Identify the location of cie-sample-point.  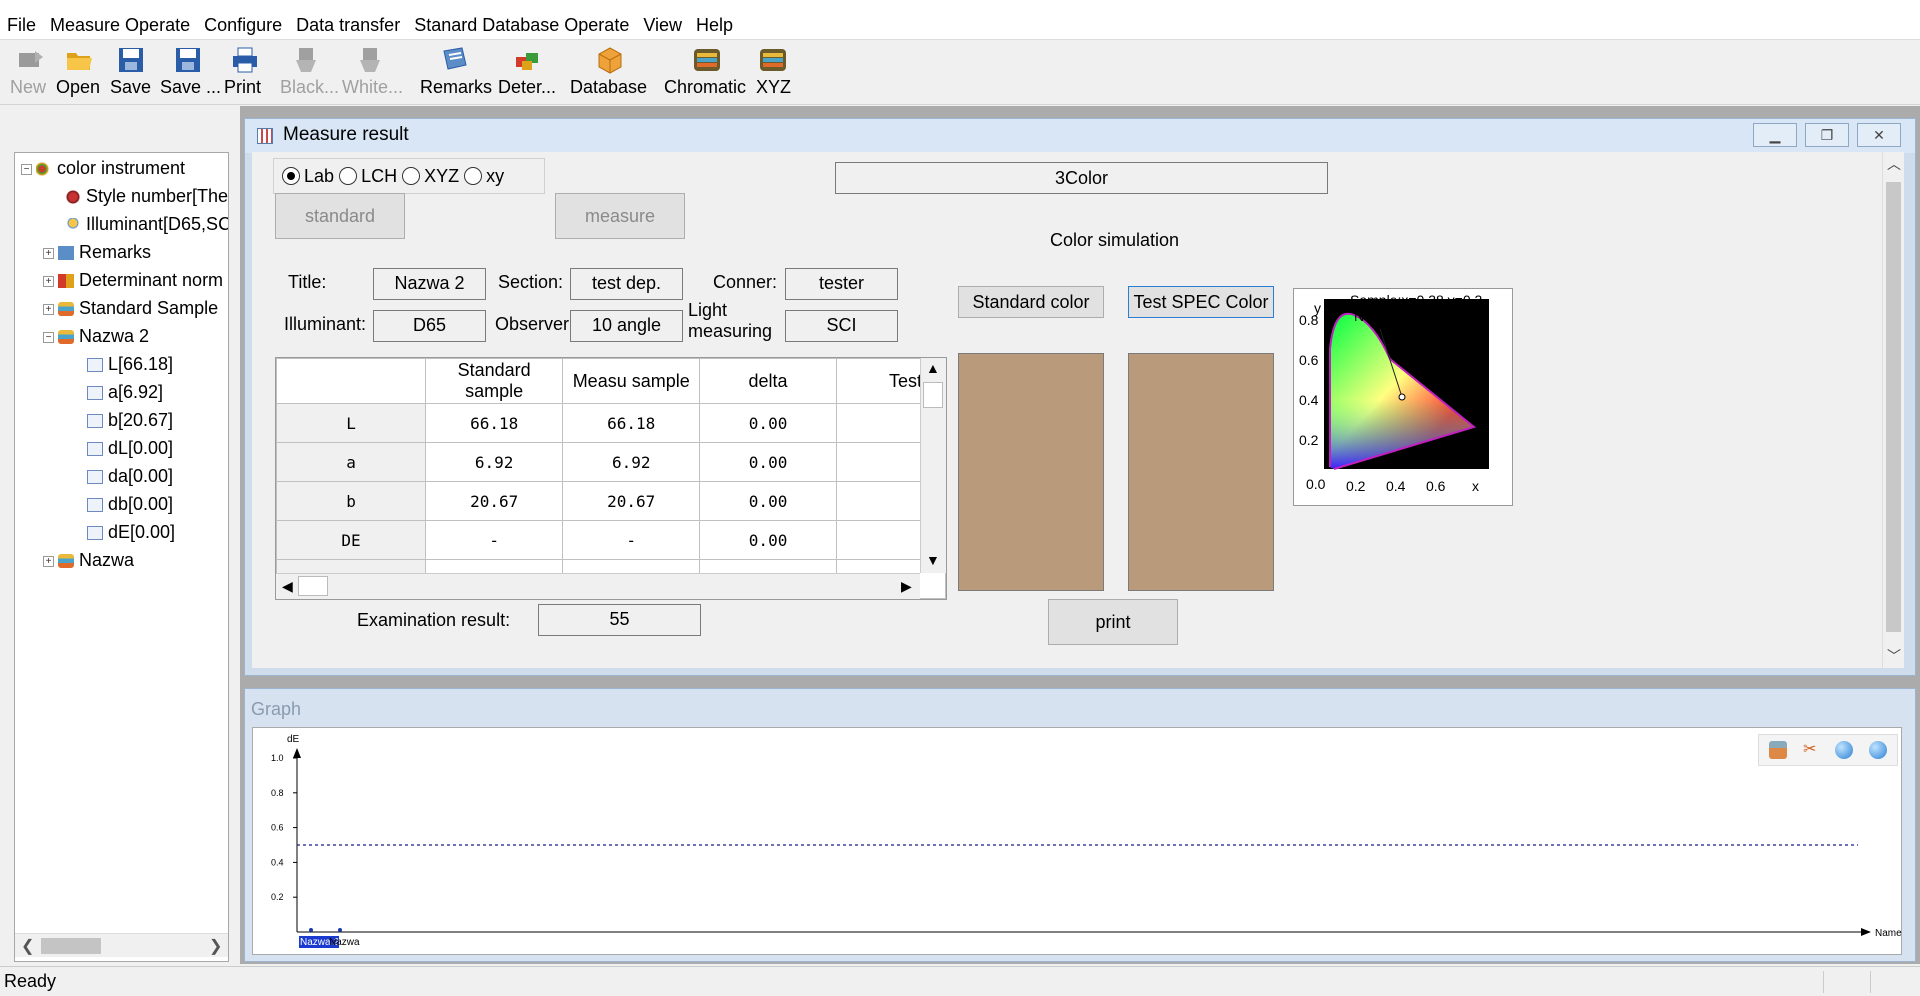
(1402, 397).